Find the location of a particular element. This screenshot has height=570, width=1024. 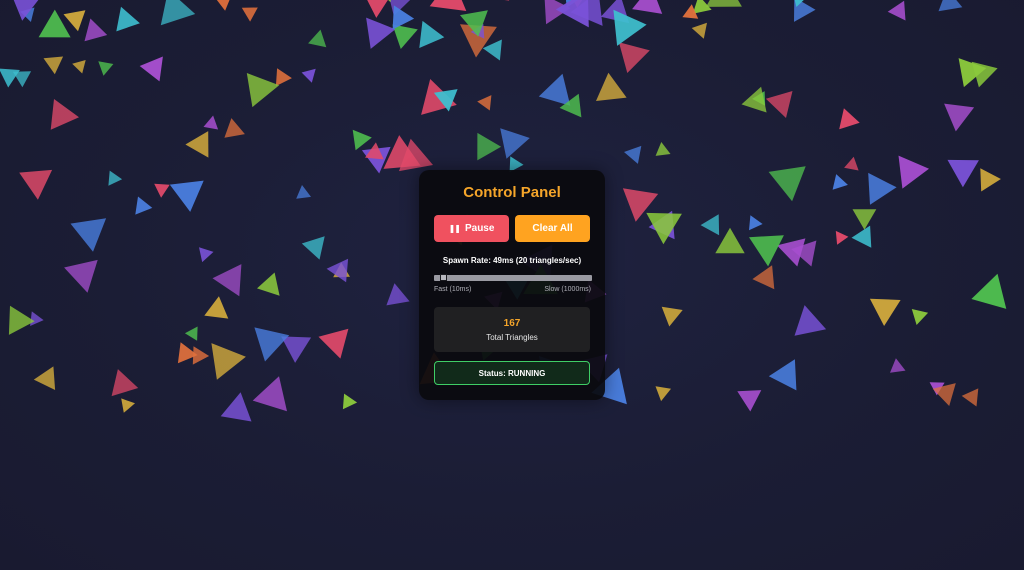

clear-all-button: Clear All is located at coordinates (552, 228).